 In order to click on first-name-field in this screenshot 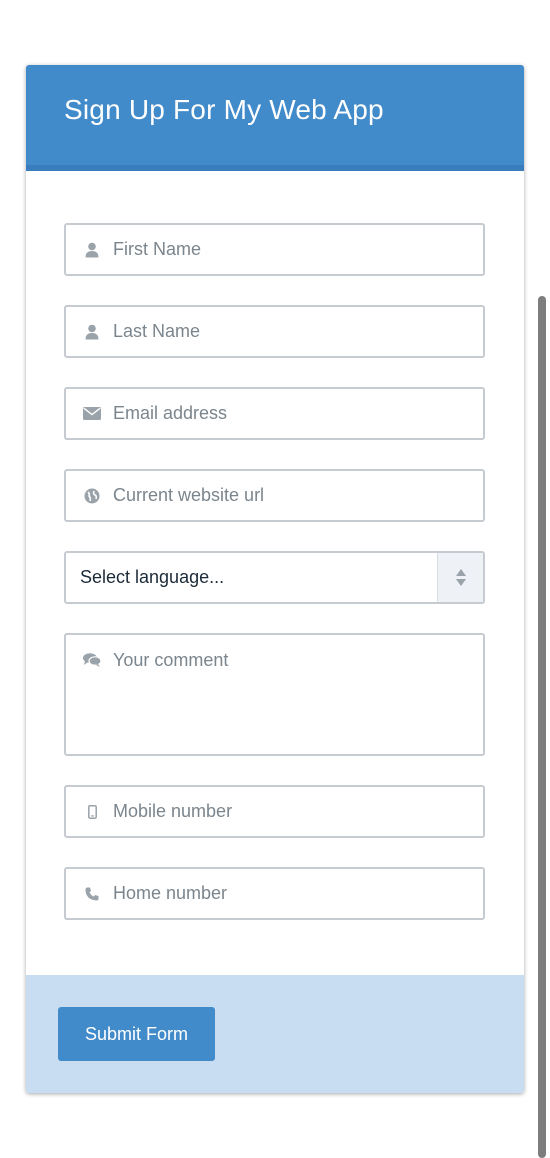, I will do `click(274, 249)`.